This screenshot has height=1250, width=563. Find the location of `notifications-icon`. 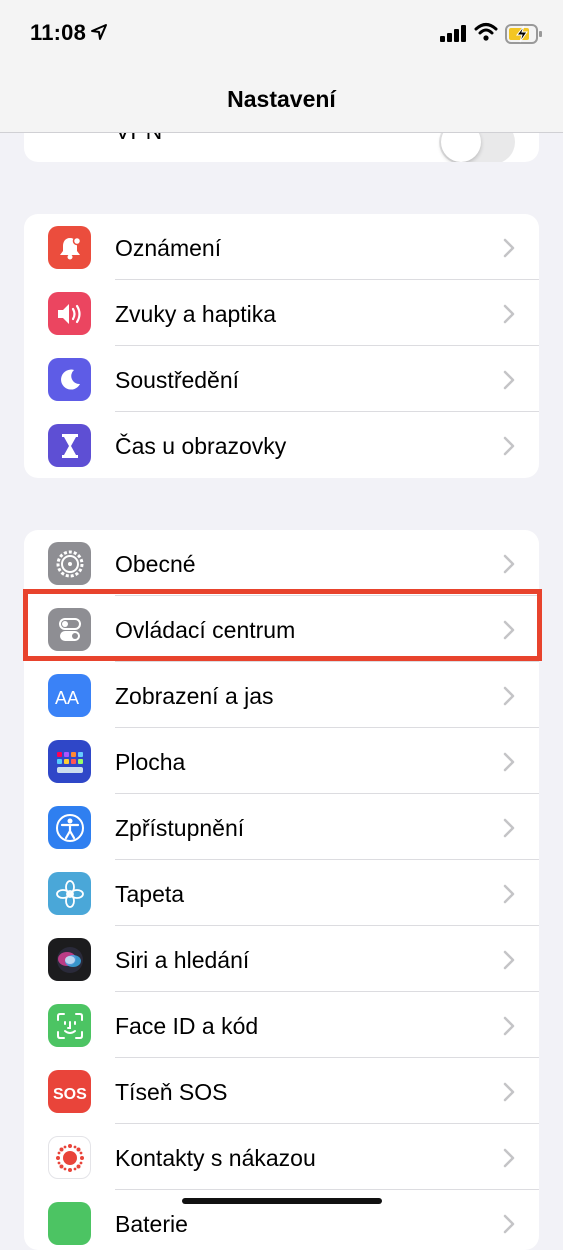

notifications-icon is located at coordinates (69, 247).